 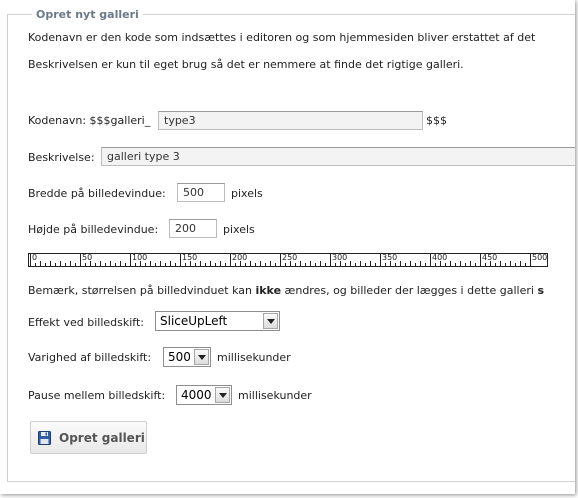 I want to click on size-note-bold: ikke, so click(x=268, y=290).